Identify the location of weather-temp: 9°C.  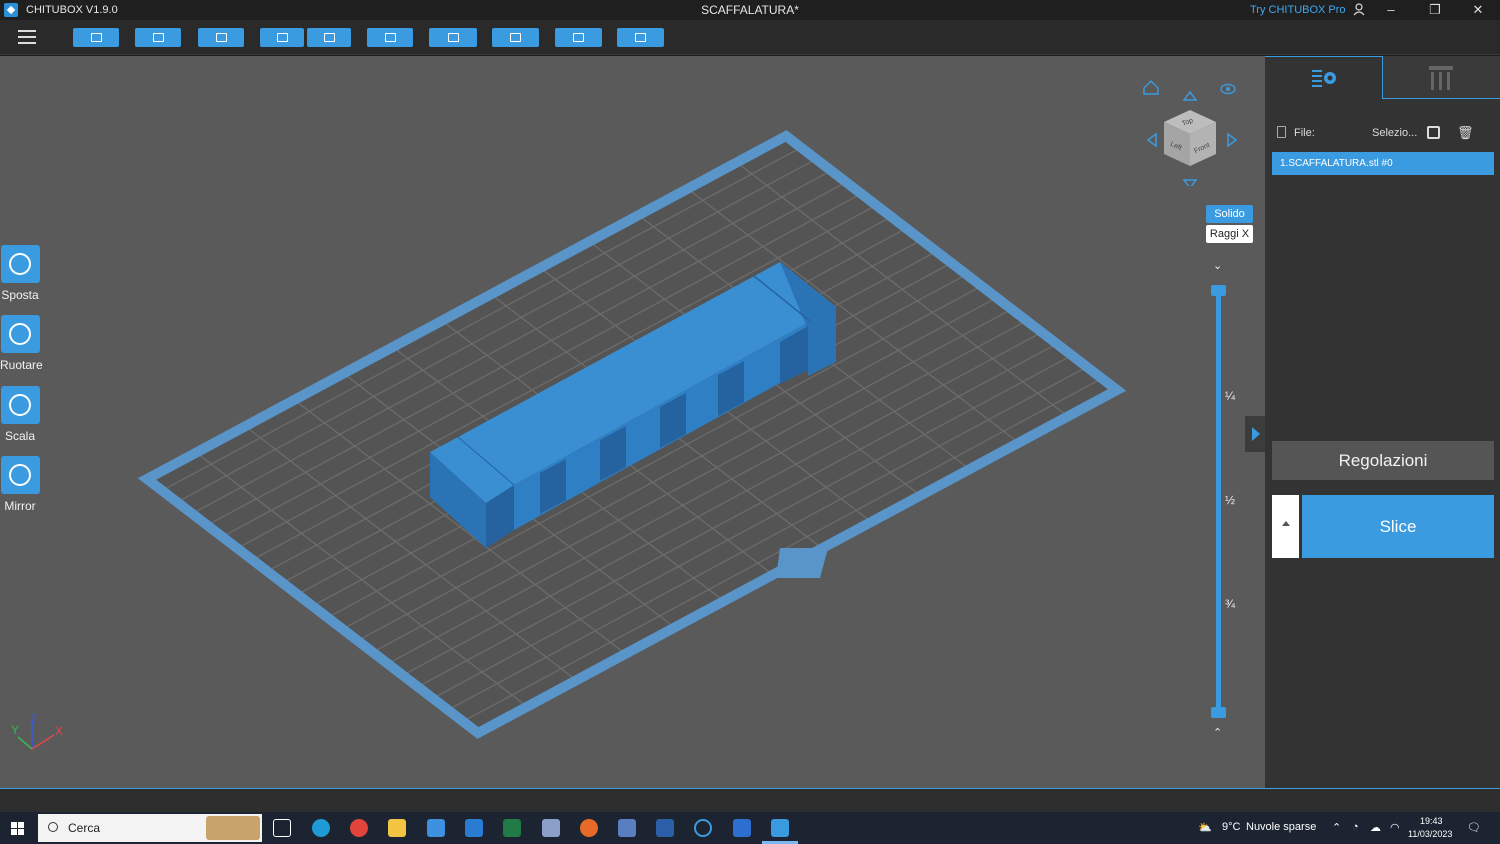
(1231, 827).